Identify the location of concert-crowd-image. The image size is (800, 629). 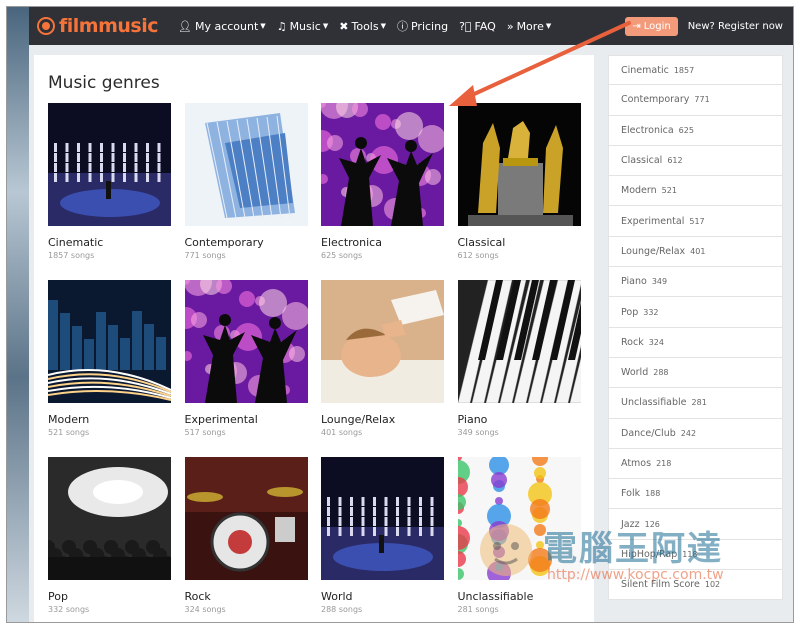
(109, 518).